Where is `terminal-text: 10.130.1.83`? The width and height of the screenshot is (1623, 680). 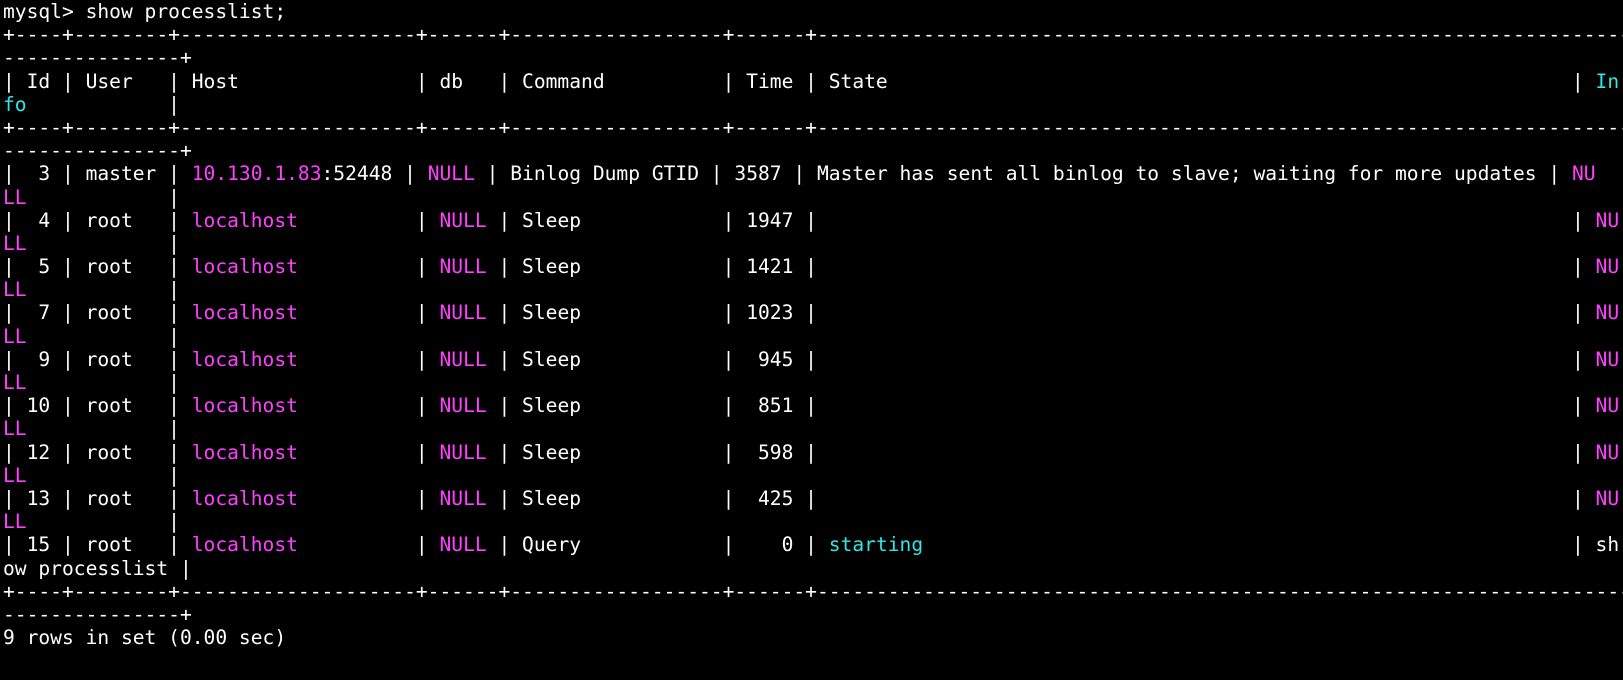
terminal-text: 10.130.1.83 is located at coordinates (256, 174).